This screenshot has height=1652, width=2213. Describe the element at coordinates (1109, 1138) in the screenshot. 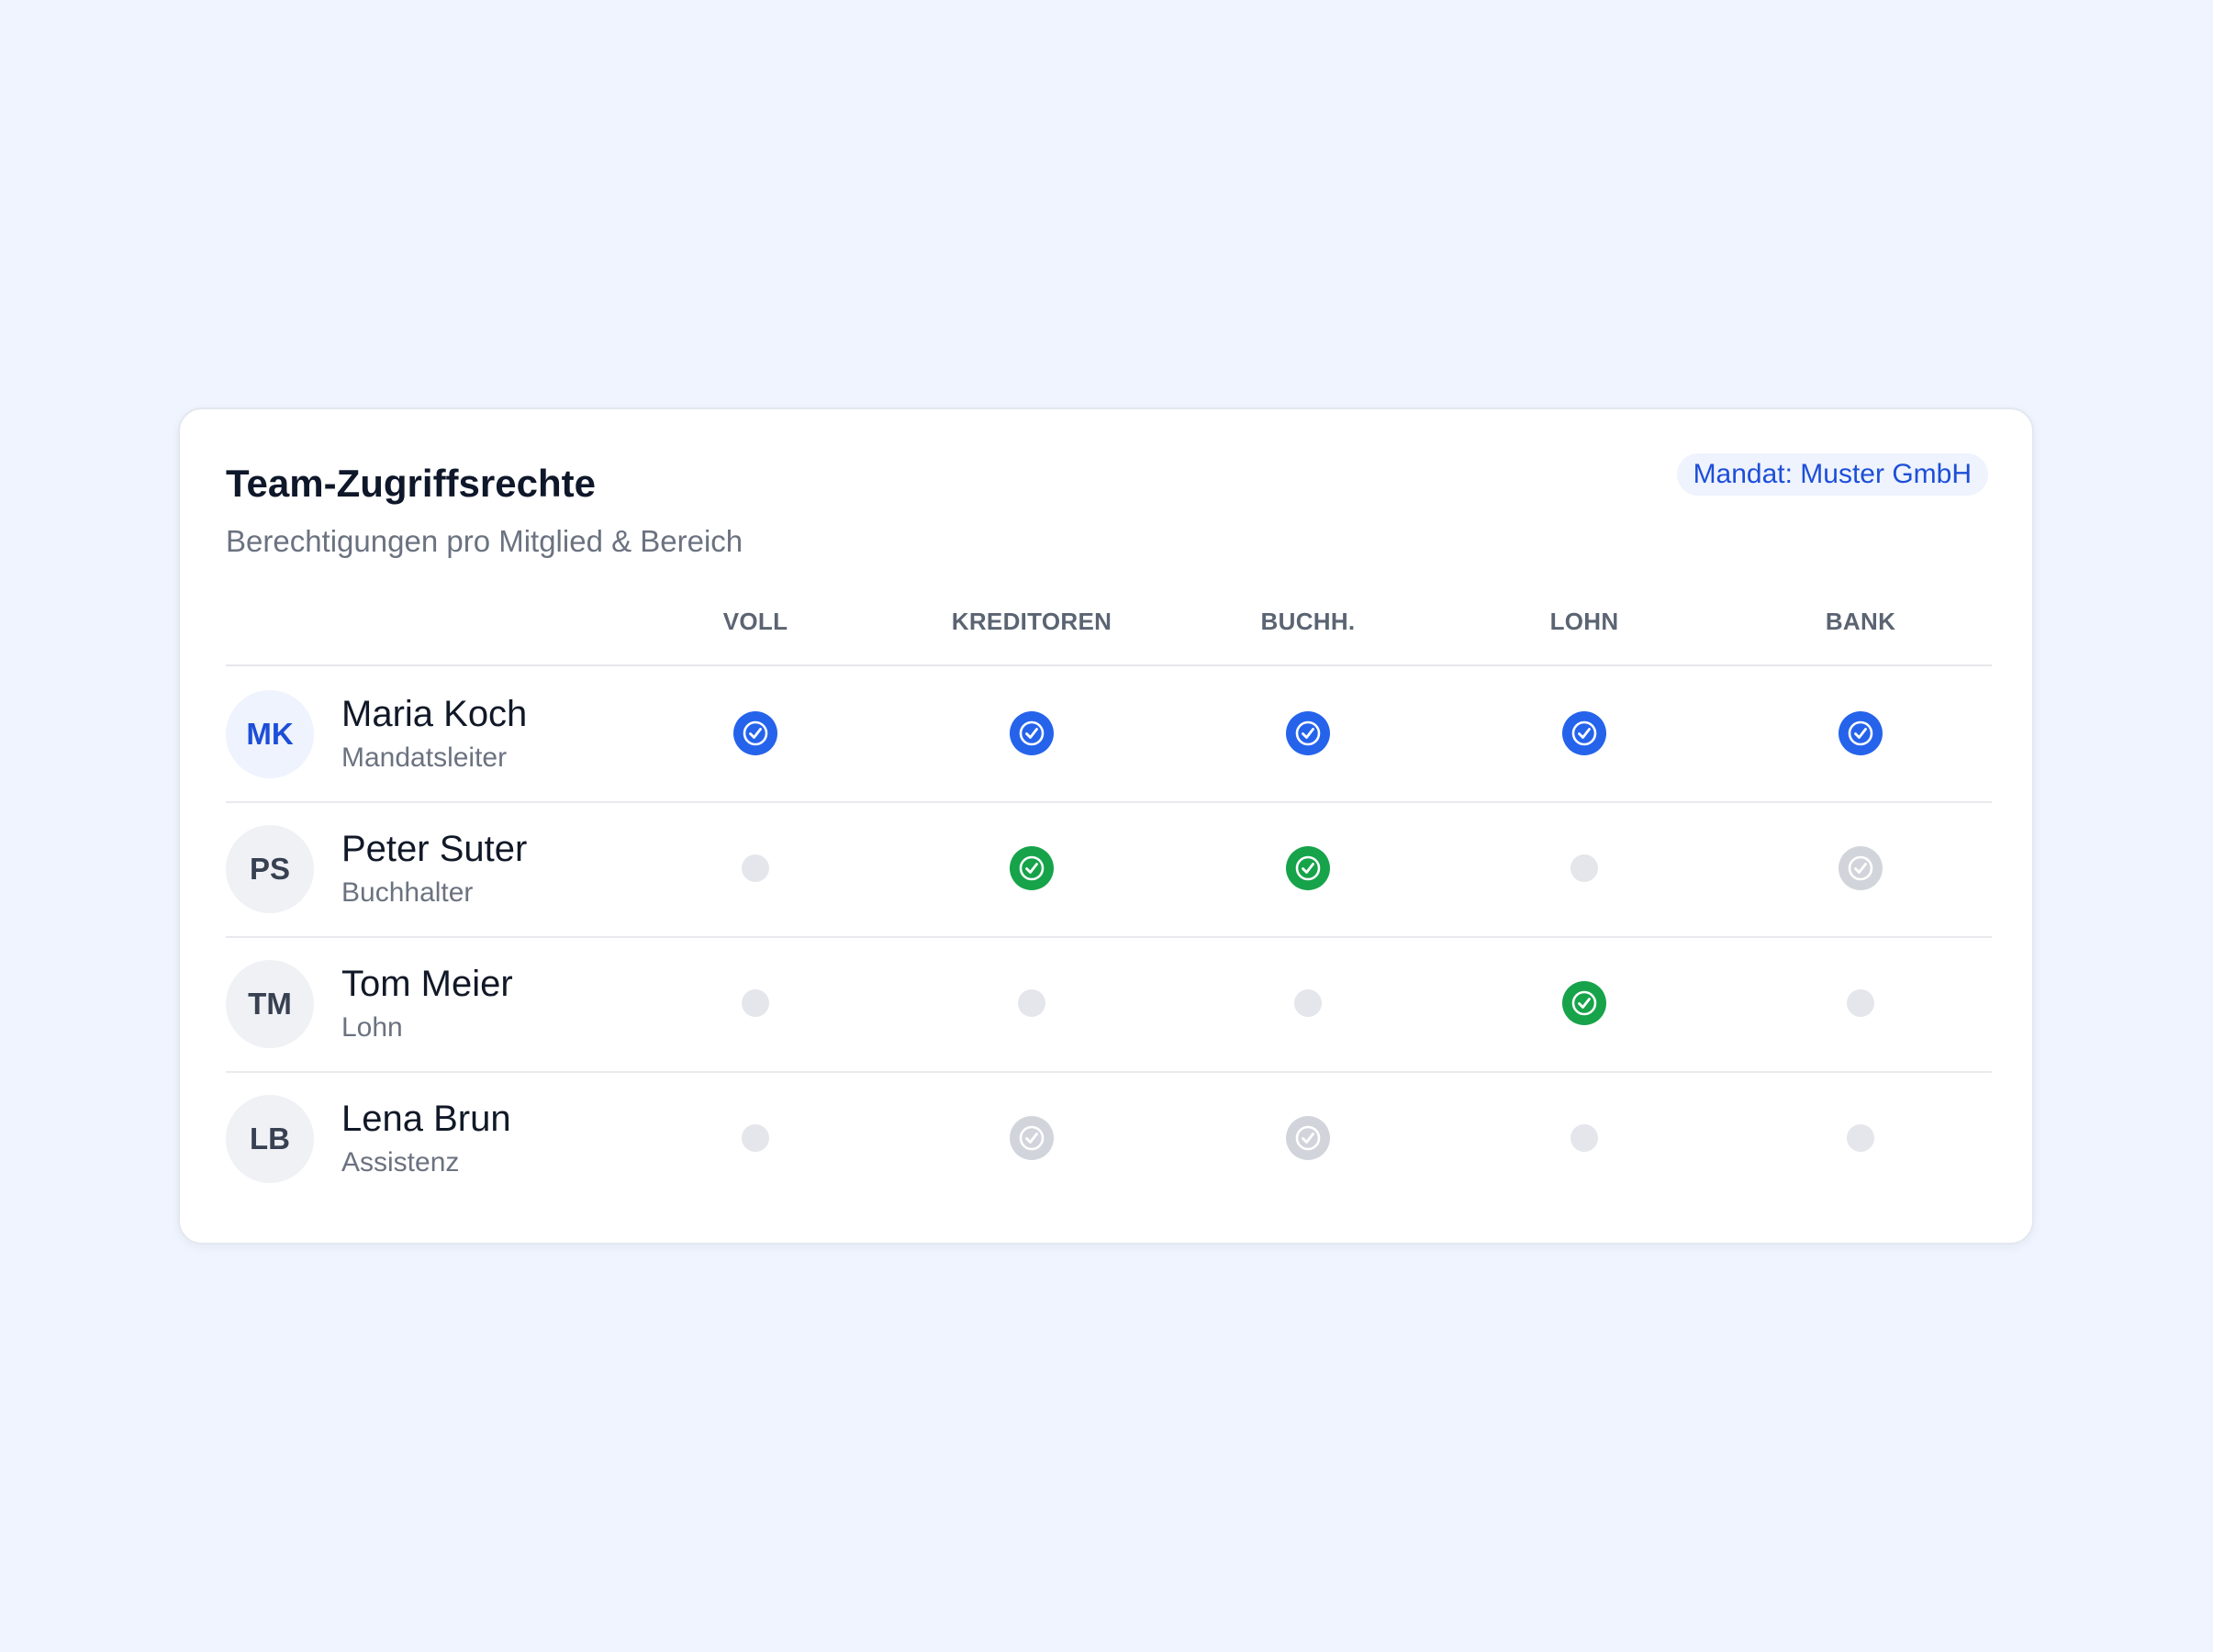

I see `member-row: LB Lena Brun Assistenz` at that location.